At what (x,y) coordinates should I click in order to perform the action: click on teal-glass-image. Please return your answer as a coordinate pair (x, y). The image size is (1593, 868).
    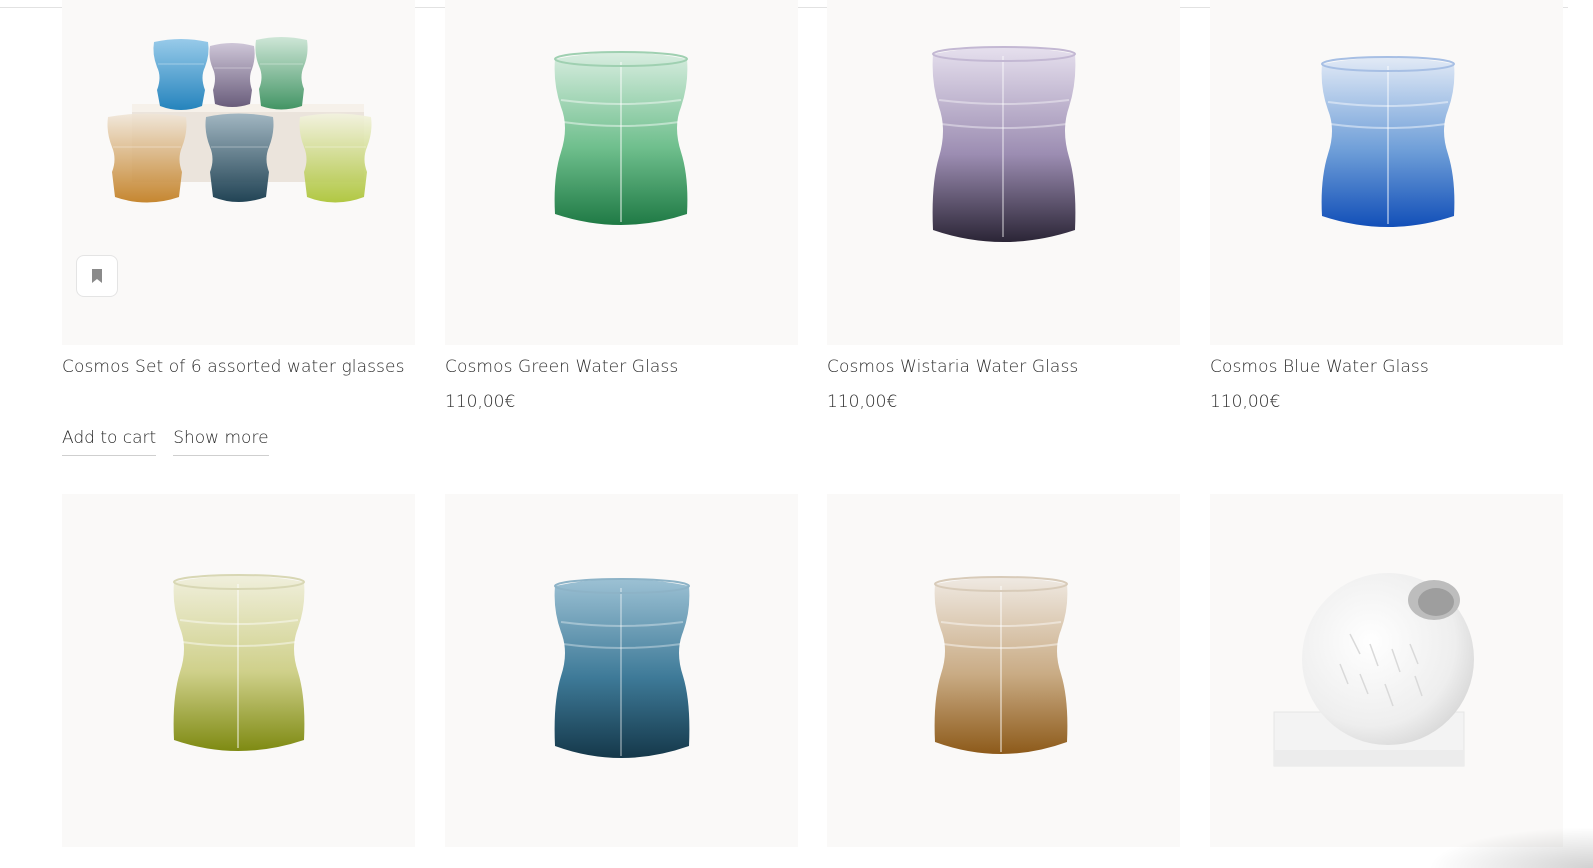
    Looking at the image, I should click on (622, 668).